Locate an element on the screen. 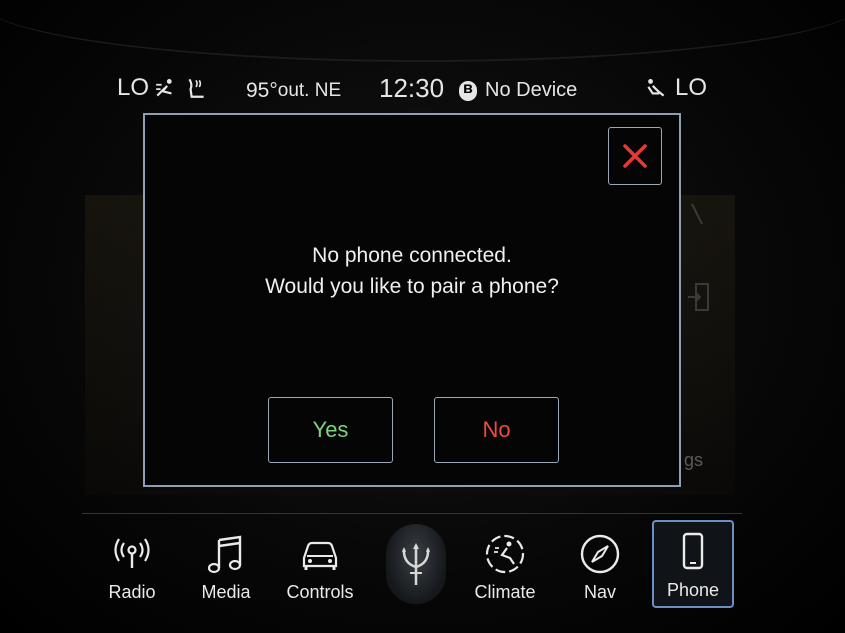 The image size is (845, 633). nav-phone-label: Phone is located at coordinates (693, 590).